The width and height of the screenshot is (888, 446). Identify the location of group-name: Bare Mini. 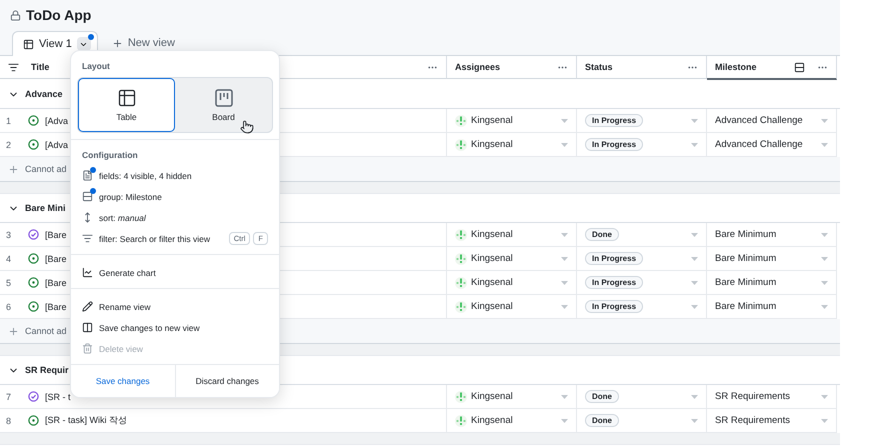
(45, 208).